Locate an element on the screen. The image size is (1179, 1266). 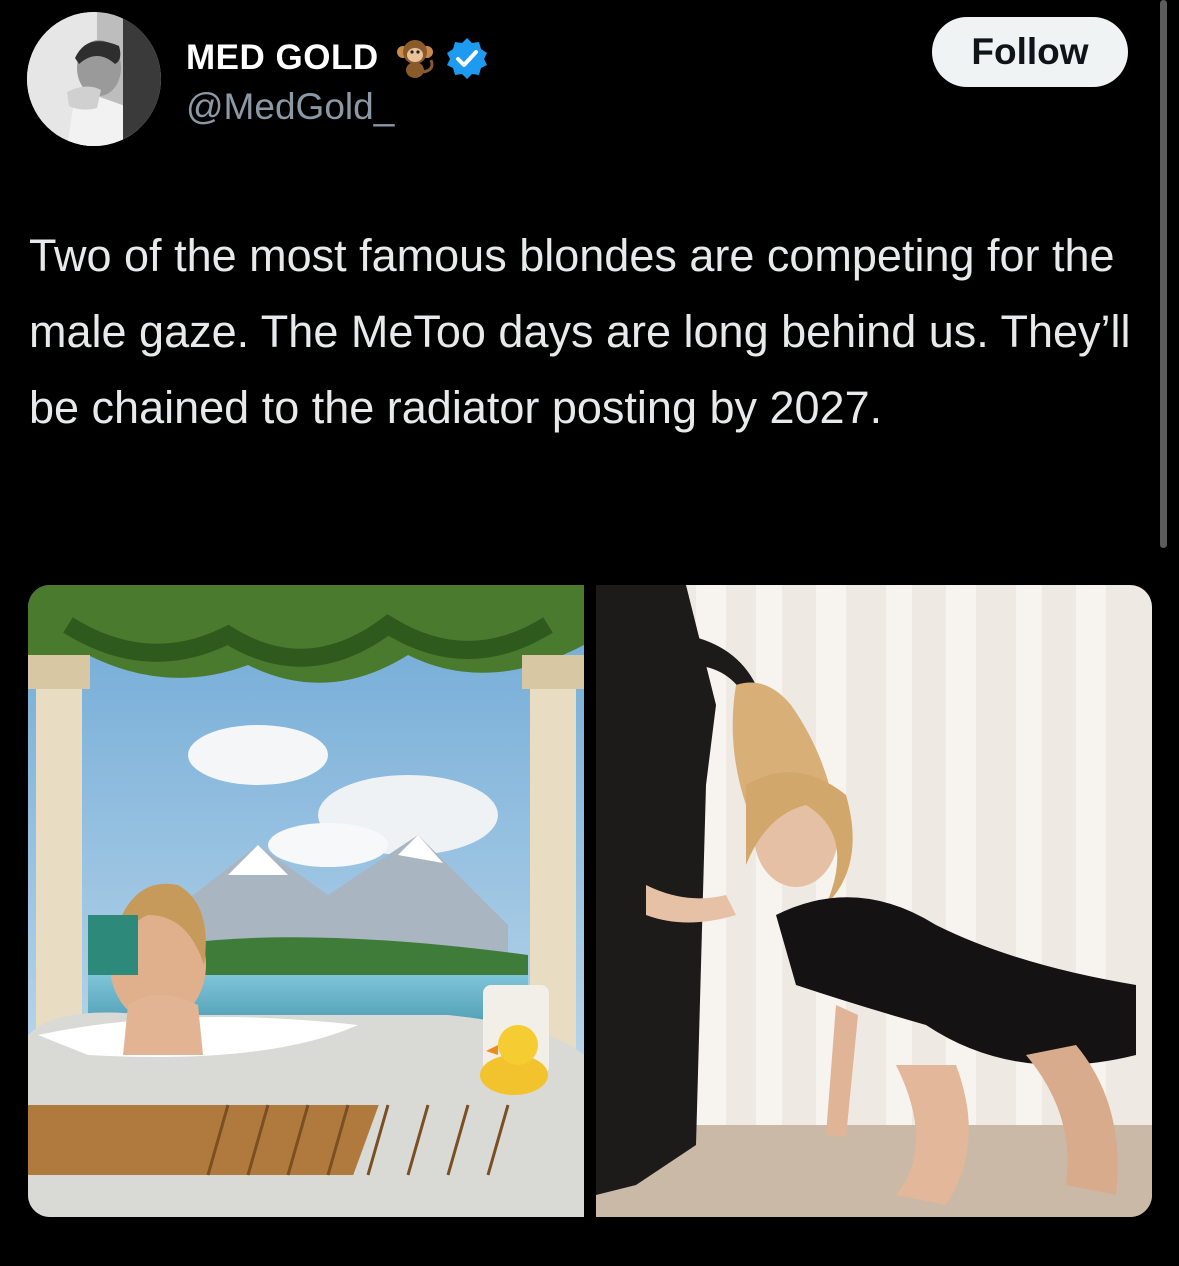
verified-badge-icon is located at coordinates (467, 58).